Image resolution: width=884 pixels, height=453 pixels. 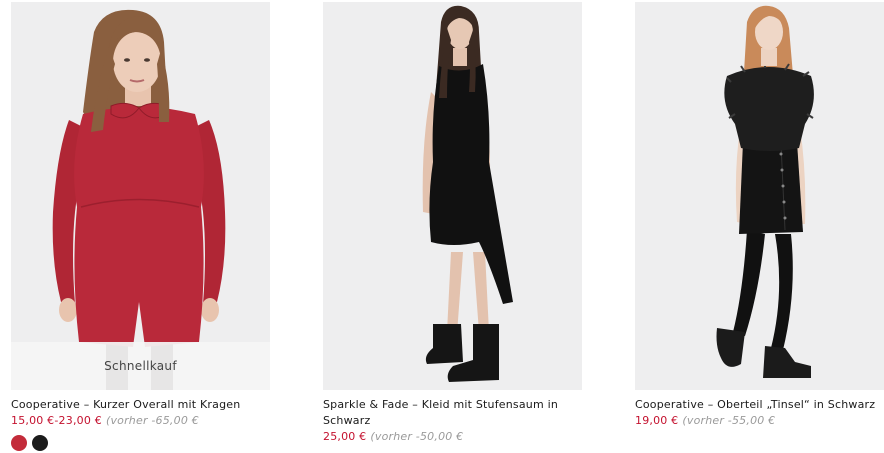 I want to click on sale-price: 19,00 €, so click(x=657, y=420).